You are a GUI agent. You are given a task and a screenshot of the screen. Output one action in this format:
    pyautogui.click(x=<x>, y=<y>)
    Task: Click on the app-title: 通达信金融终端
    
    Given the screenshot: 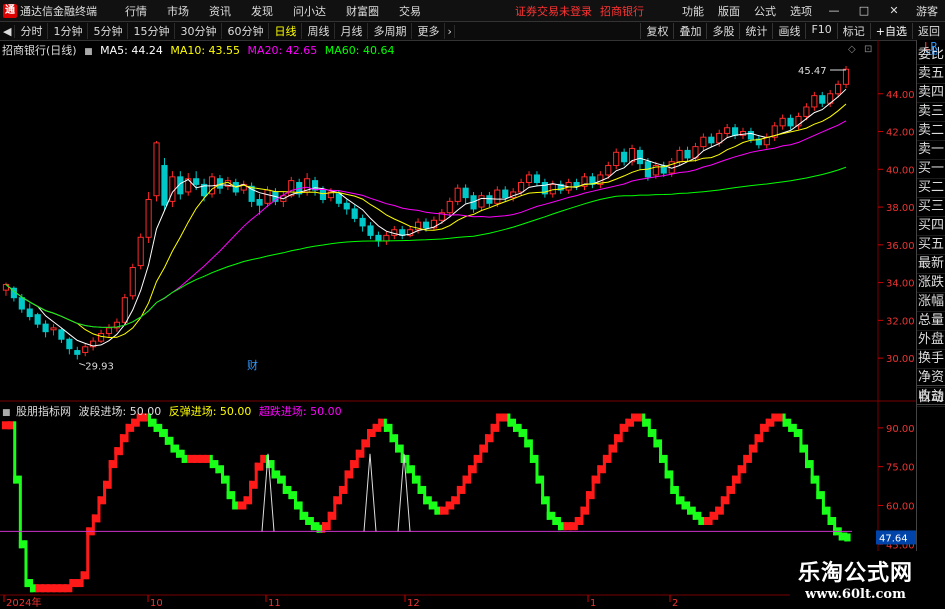 What is the action you would take?
    pyautogui.click(x=58, y=11)
    